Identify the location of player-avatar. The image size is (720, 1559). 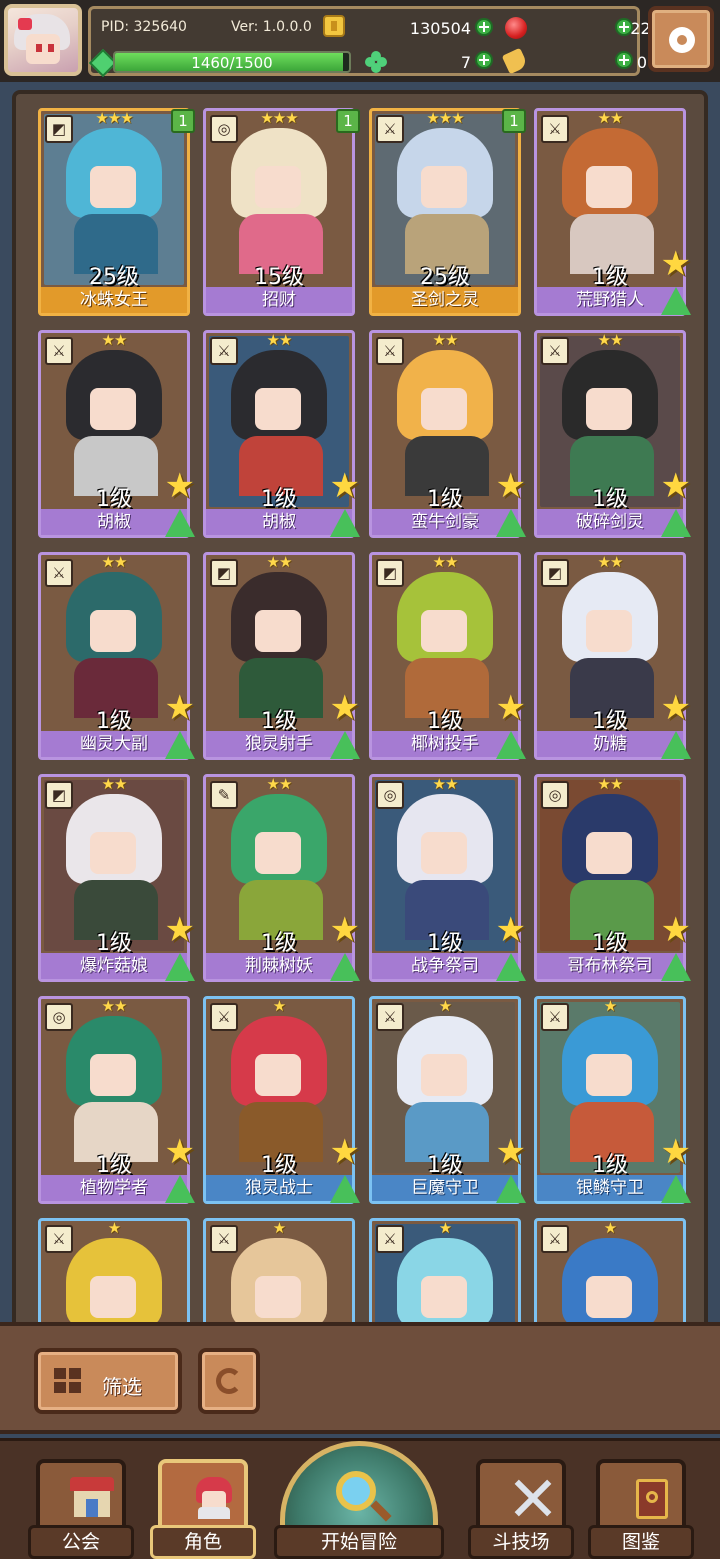
(43, 40).